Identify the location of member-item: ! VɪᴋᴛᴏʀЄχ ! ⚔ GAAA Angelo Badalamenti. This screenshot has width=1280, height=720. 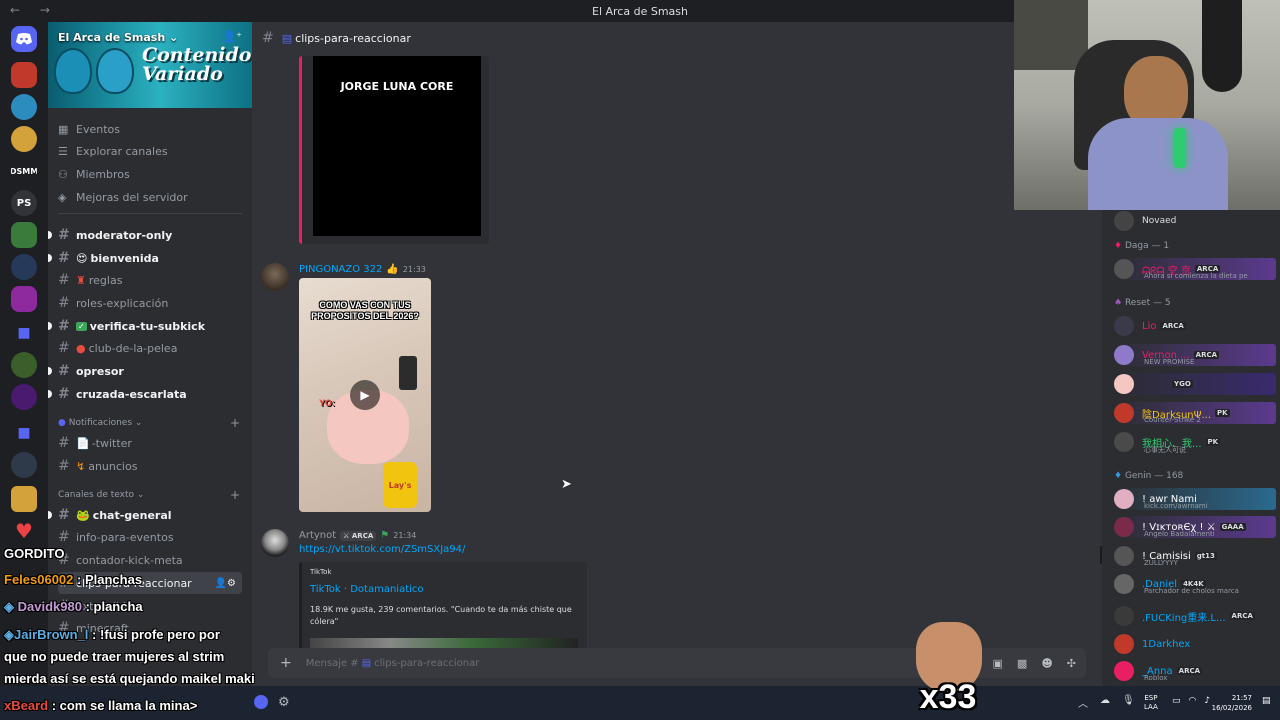
(1195, 527).